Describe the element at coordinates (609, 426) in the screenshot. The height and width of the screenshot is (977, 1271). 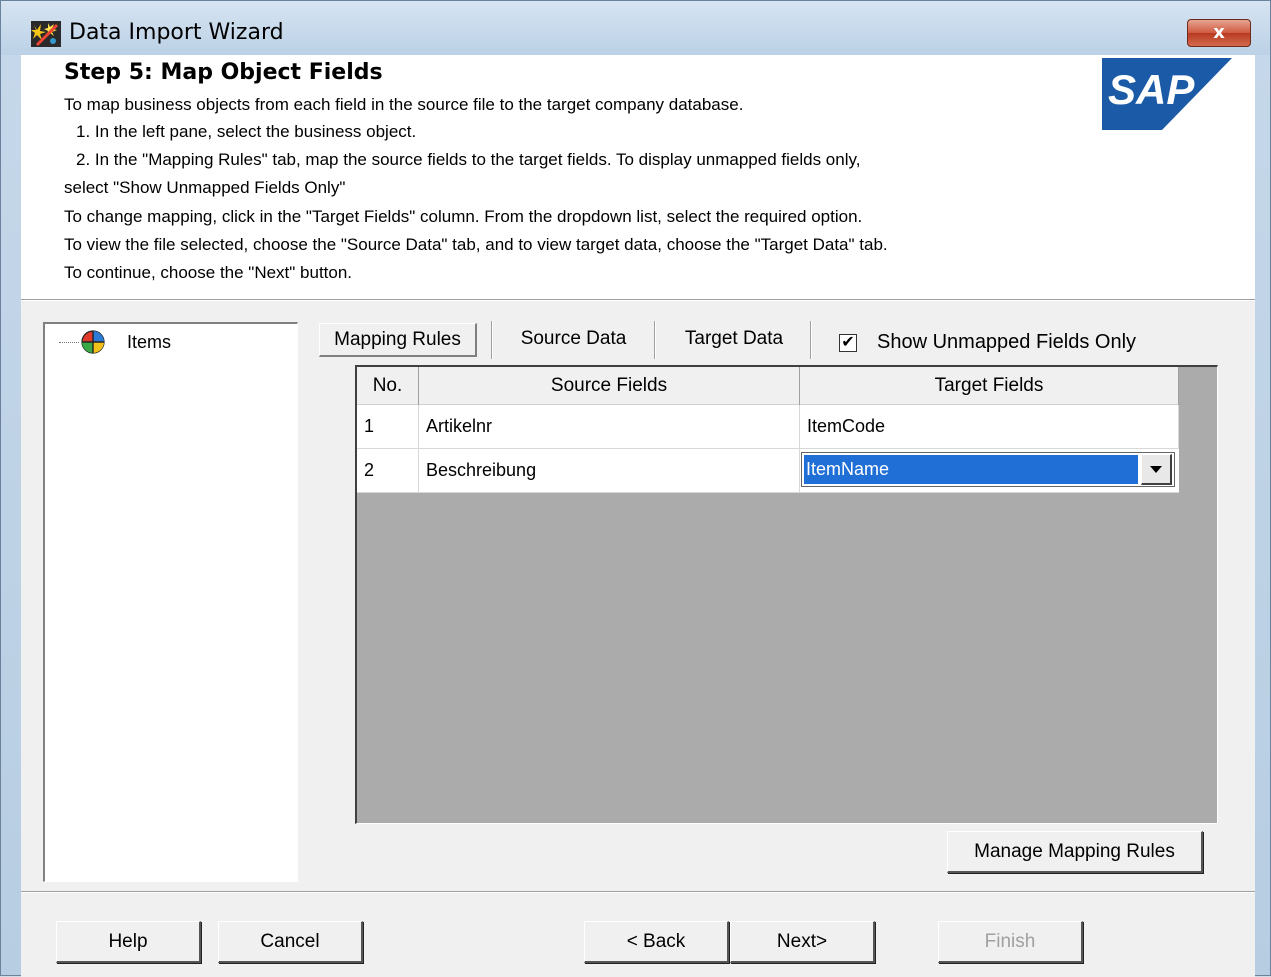
I see `source-field-cell: Artikelnr` at that location.